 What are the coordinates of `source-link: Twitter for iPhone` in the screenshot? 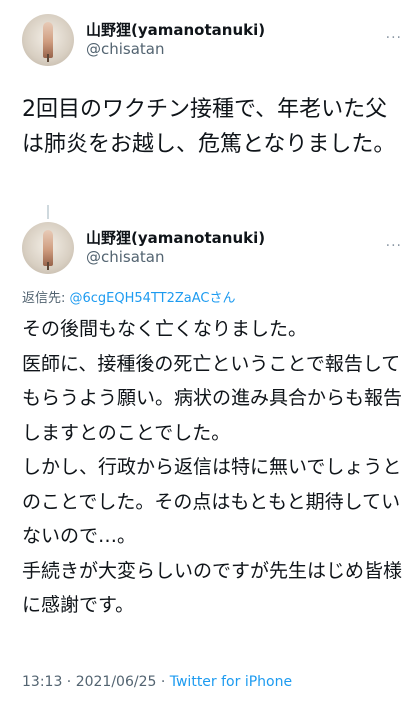 It's located at (231, 682).